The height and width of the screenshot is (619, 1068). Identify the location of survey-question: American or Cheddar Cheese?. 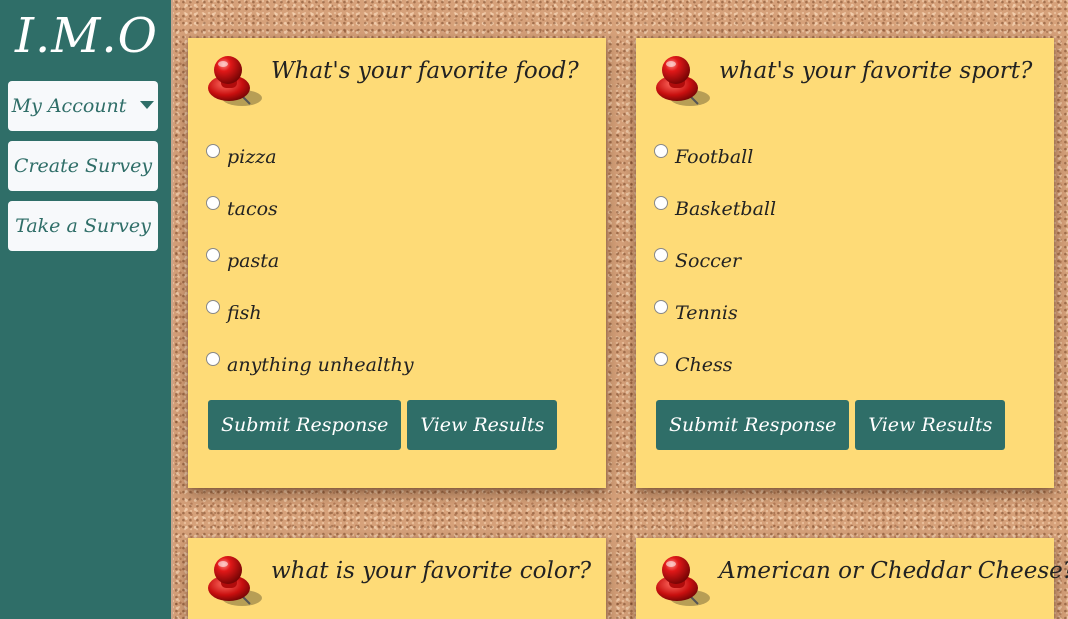
(893, 571).